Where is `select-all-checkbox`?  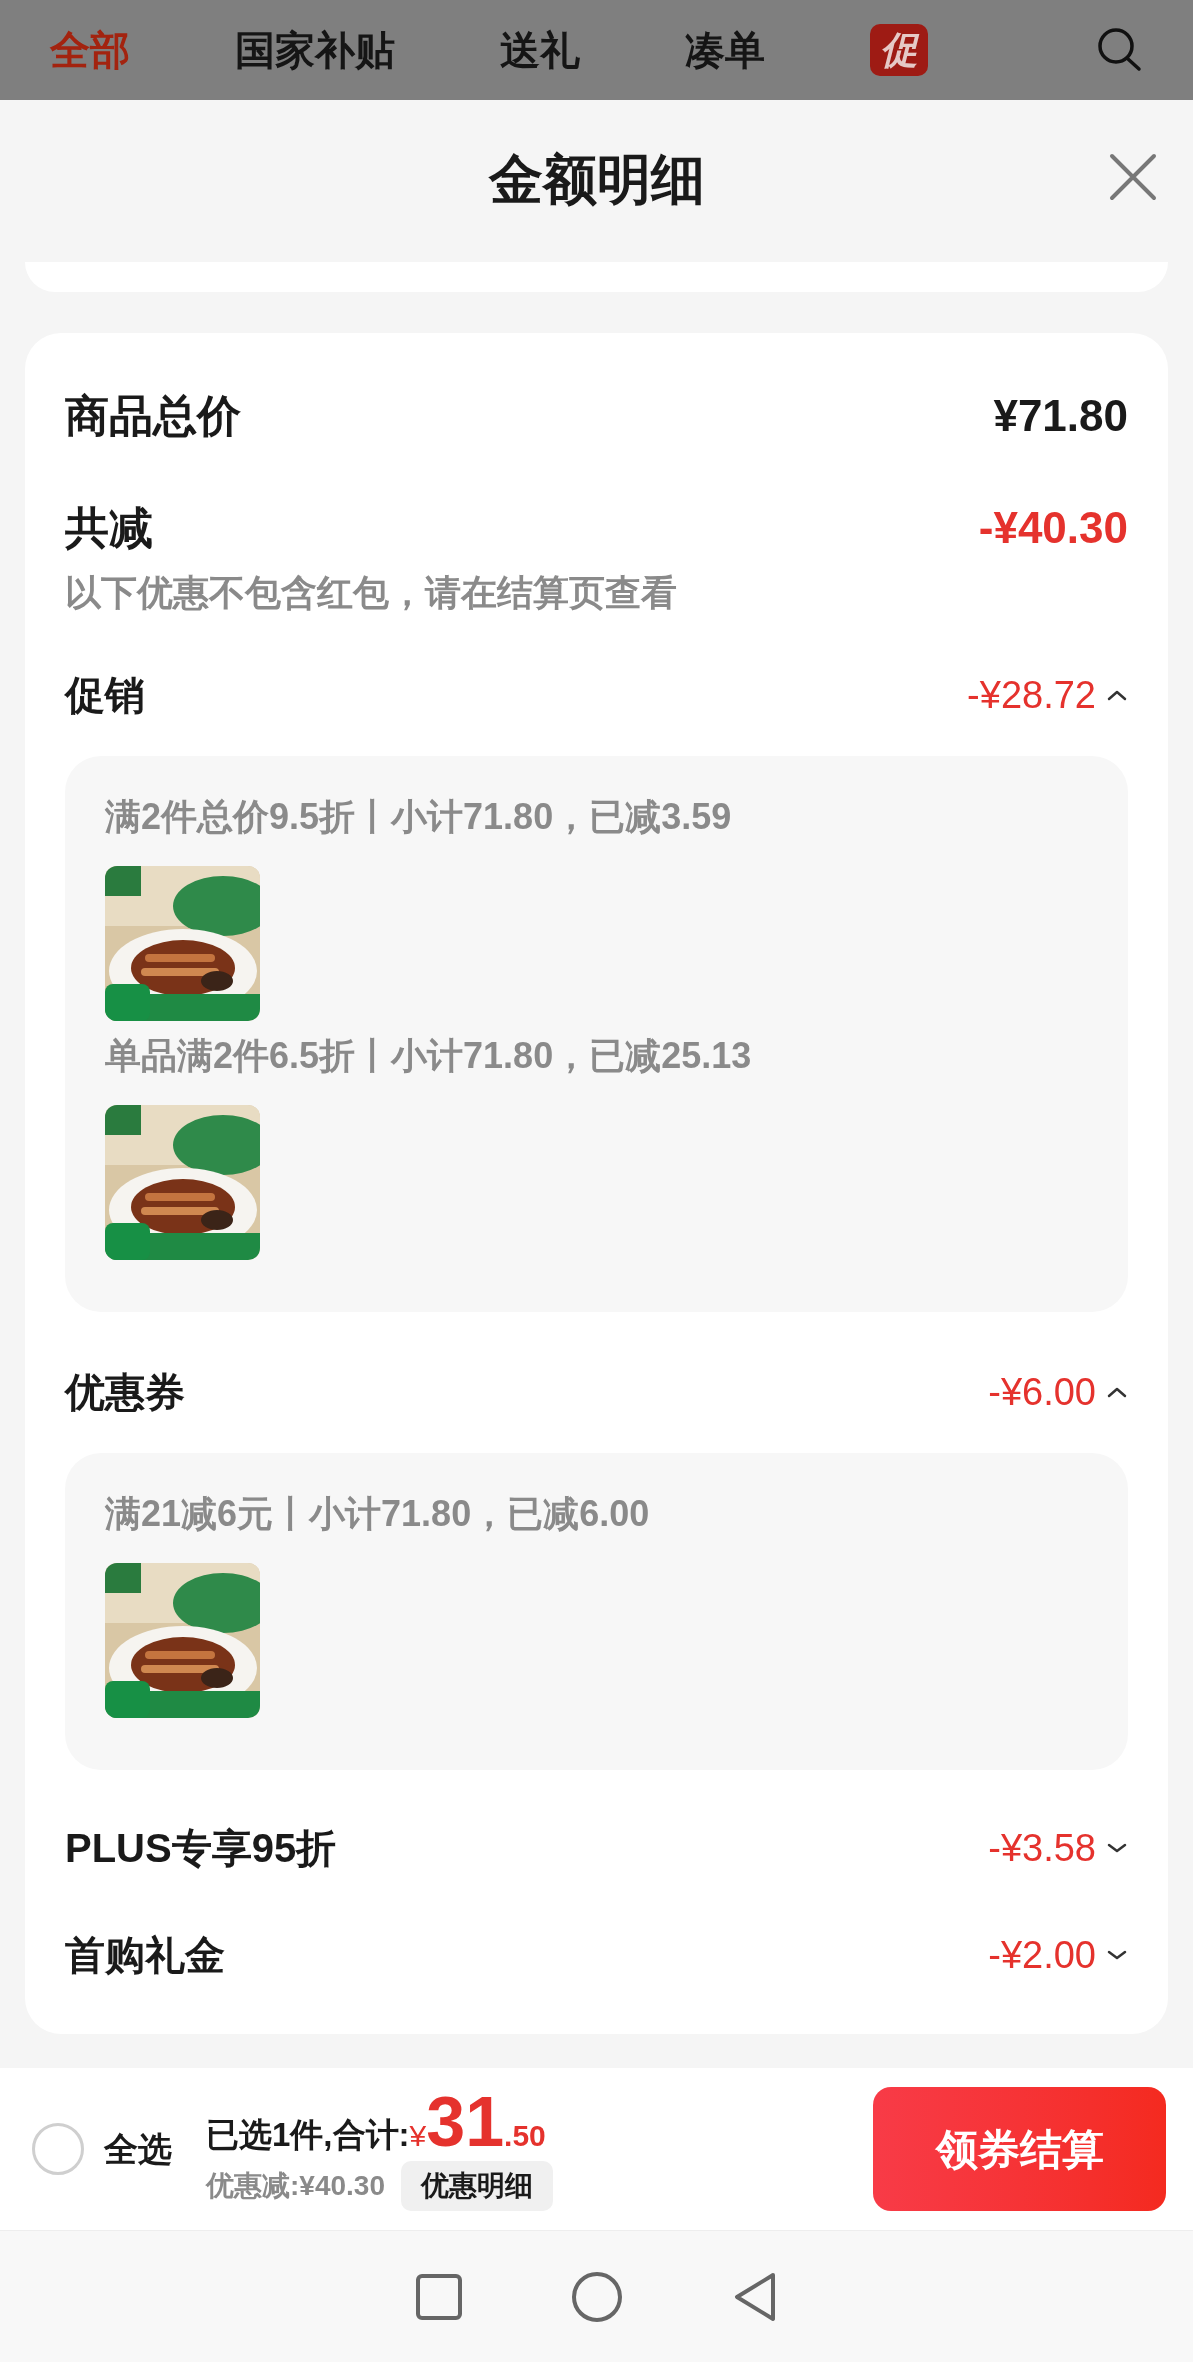
select-all-checkbox is located at coordinates (58, 2149).